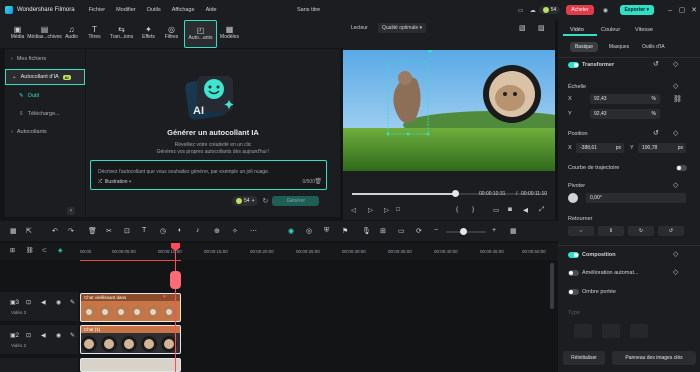 This screenshot has height=372, width=700. What do you see at coordinates (171, 34) in the screenshot?
I see `tab-filters: ◎ Filtres` at bounding box center [171, 34].